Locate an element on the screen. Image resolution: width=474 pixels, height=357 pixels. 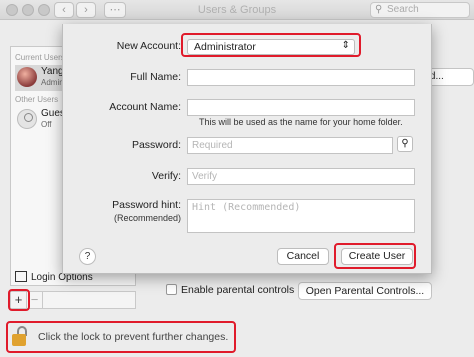
other-users-header: Other Users is located at coordinates (37, 99).